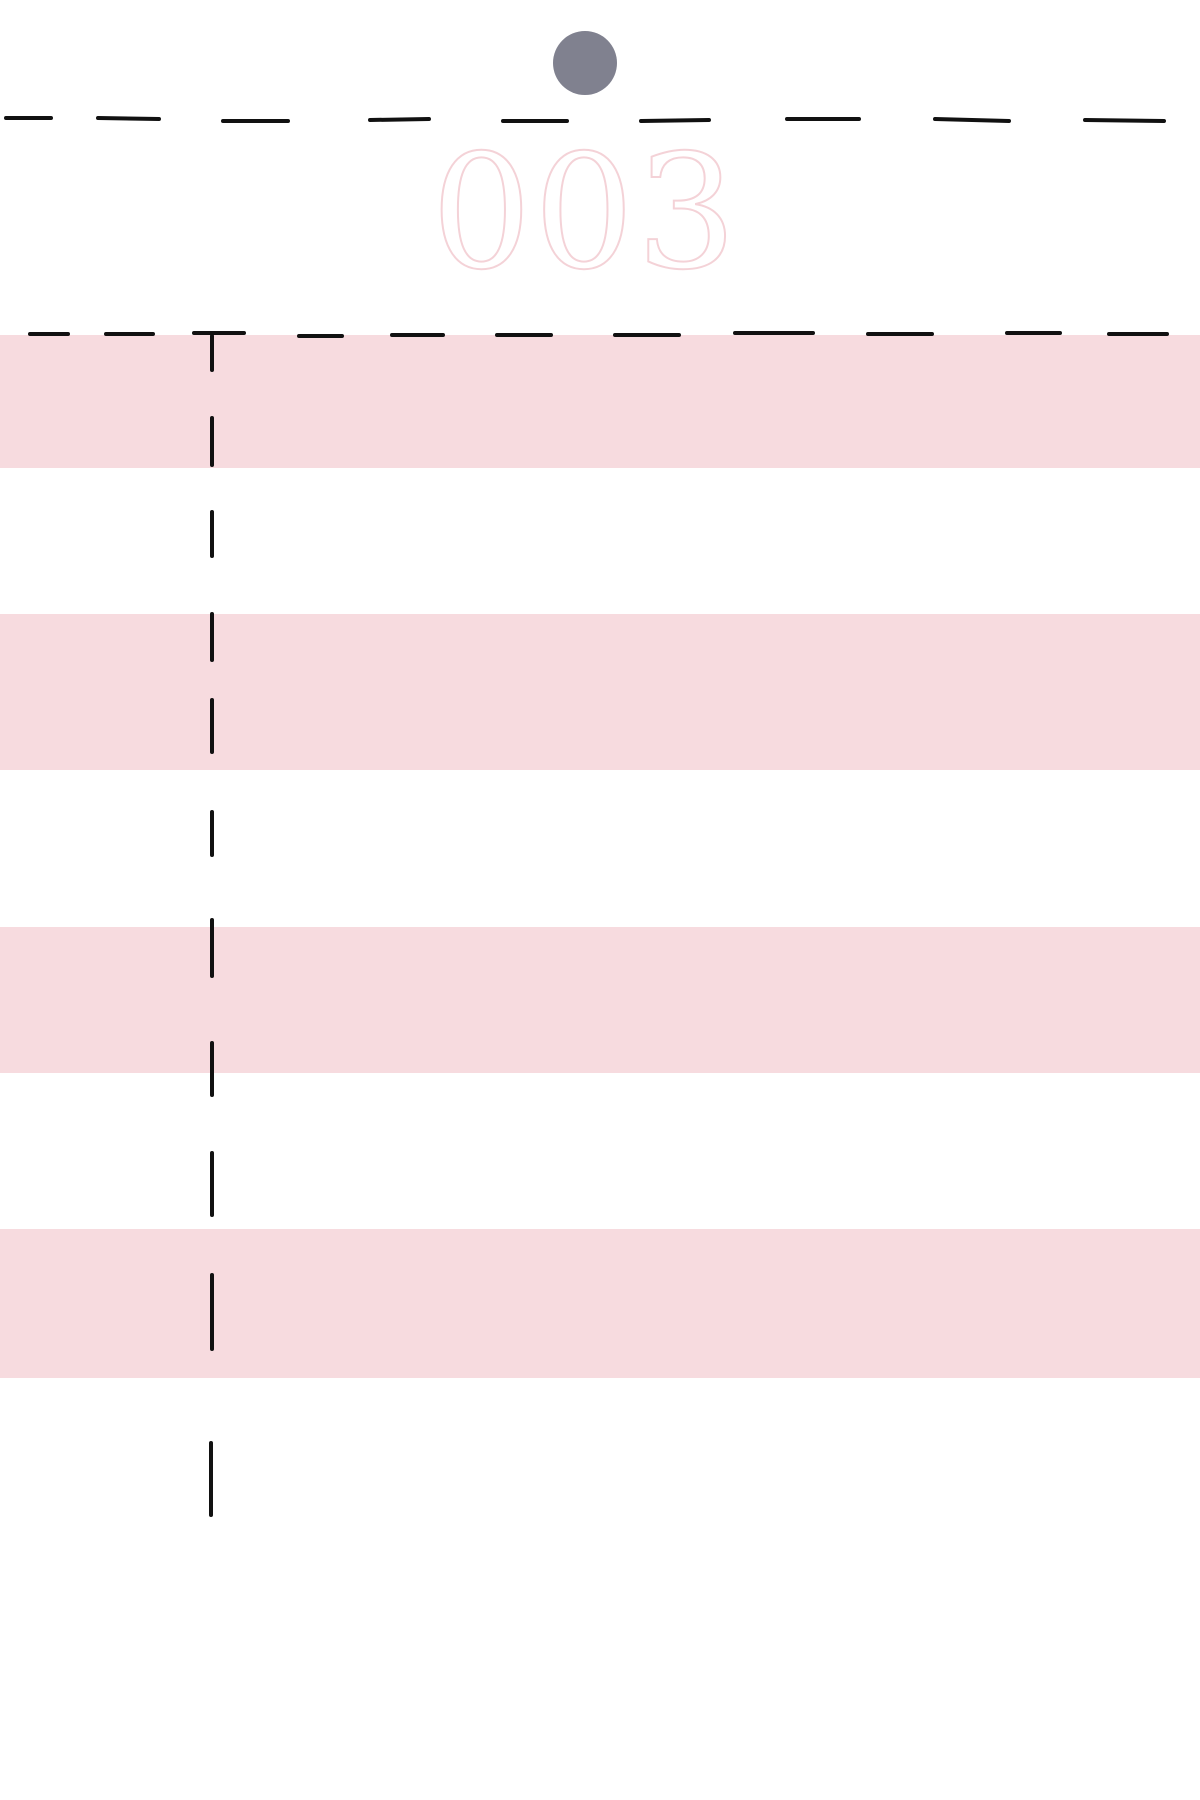  I want to click on top-dashed-line, so click(585, 119).